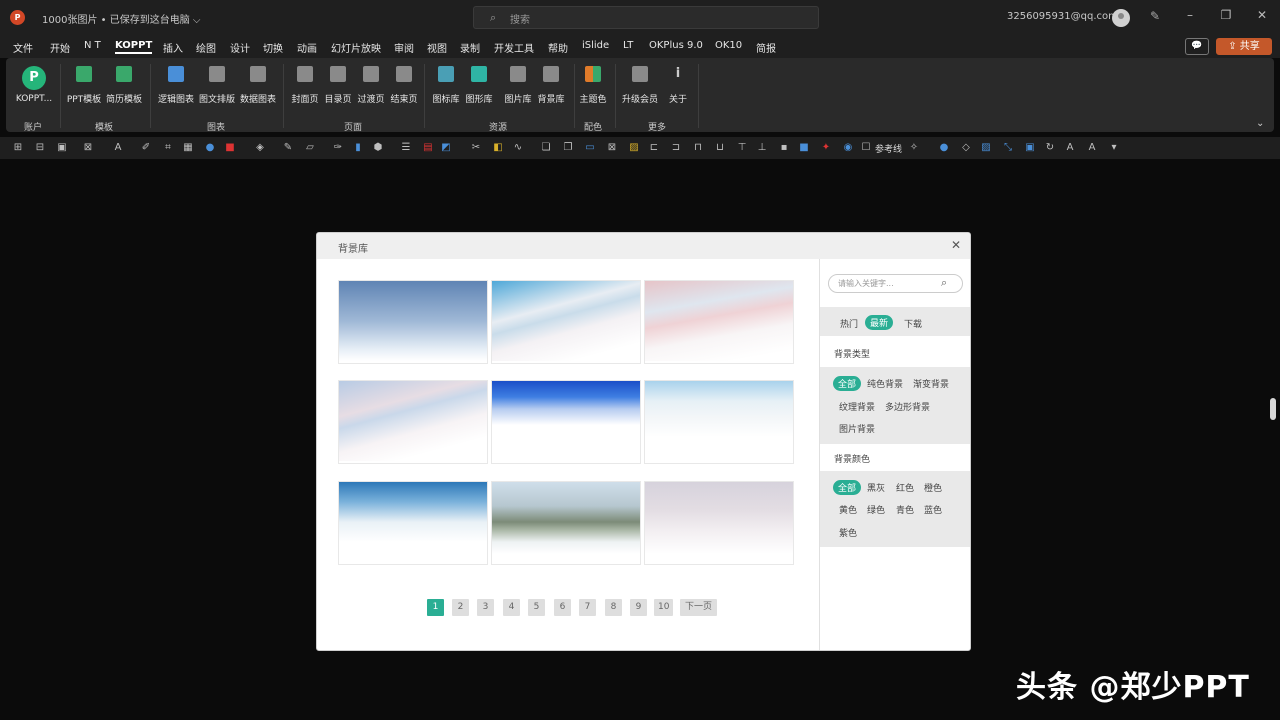 The height and width of the screenshot is (720, 1280). I want to click on eraser-icon: ◇, so click(966, 148).